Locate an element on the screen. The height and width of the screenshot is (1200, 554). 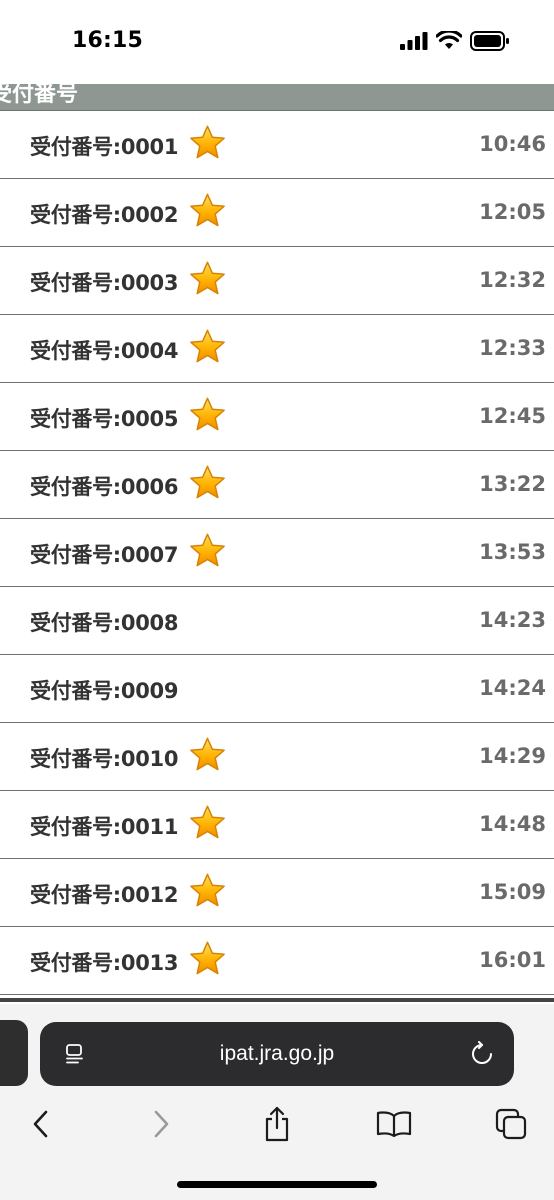
bookmarks-button is located at coordinates (394, 1124).